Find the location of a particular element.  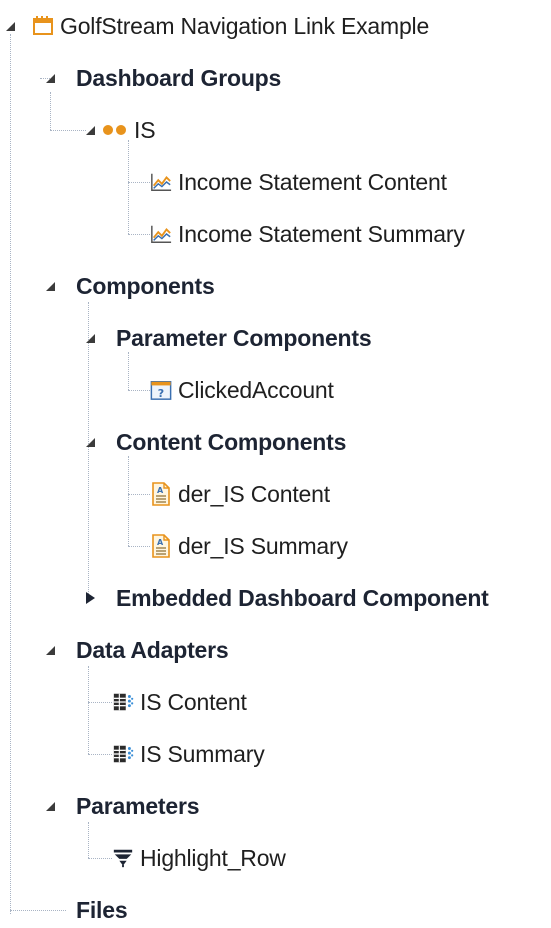

data-adapter-label: IS Summary is located at coordinates (202, 753).